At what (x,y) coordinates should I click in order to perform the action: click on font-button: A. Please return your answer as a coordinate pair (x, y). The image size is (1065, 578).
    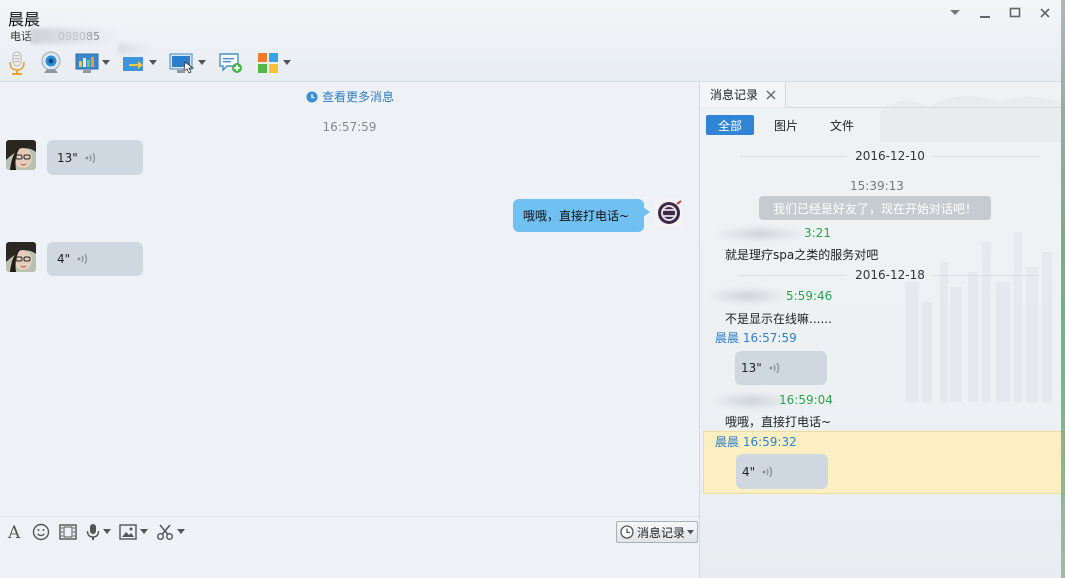
    Looking at the image, I should click on (15, 532).